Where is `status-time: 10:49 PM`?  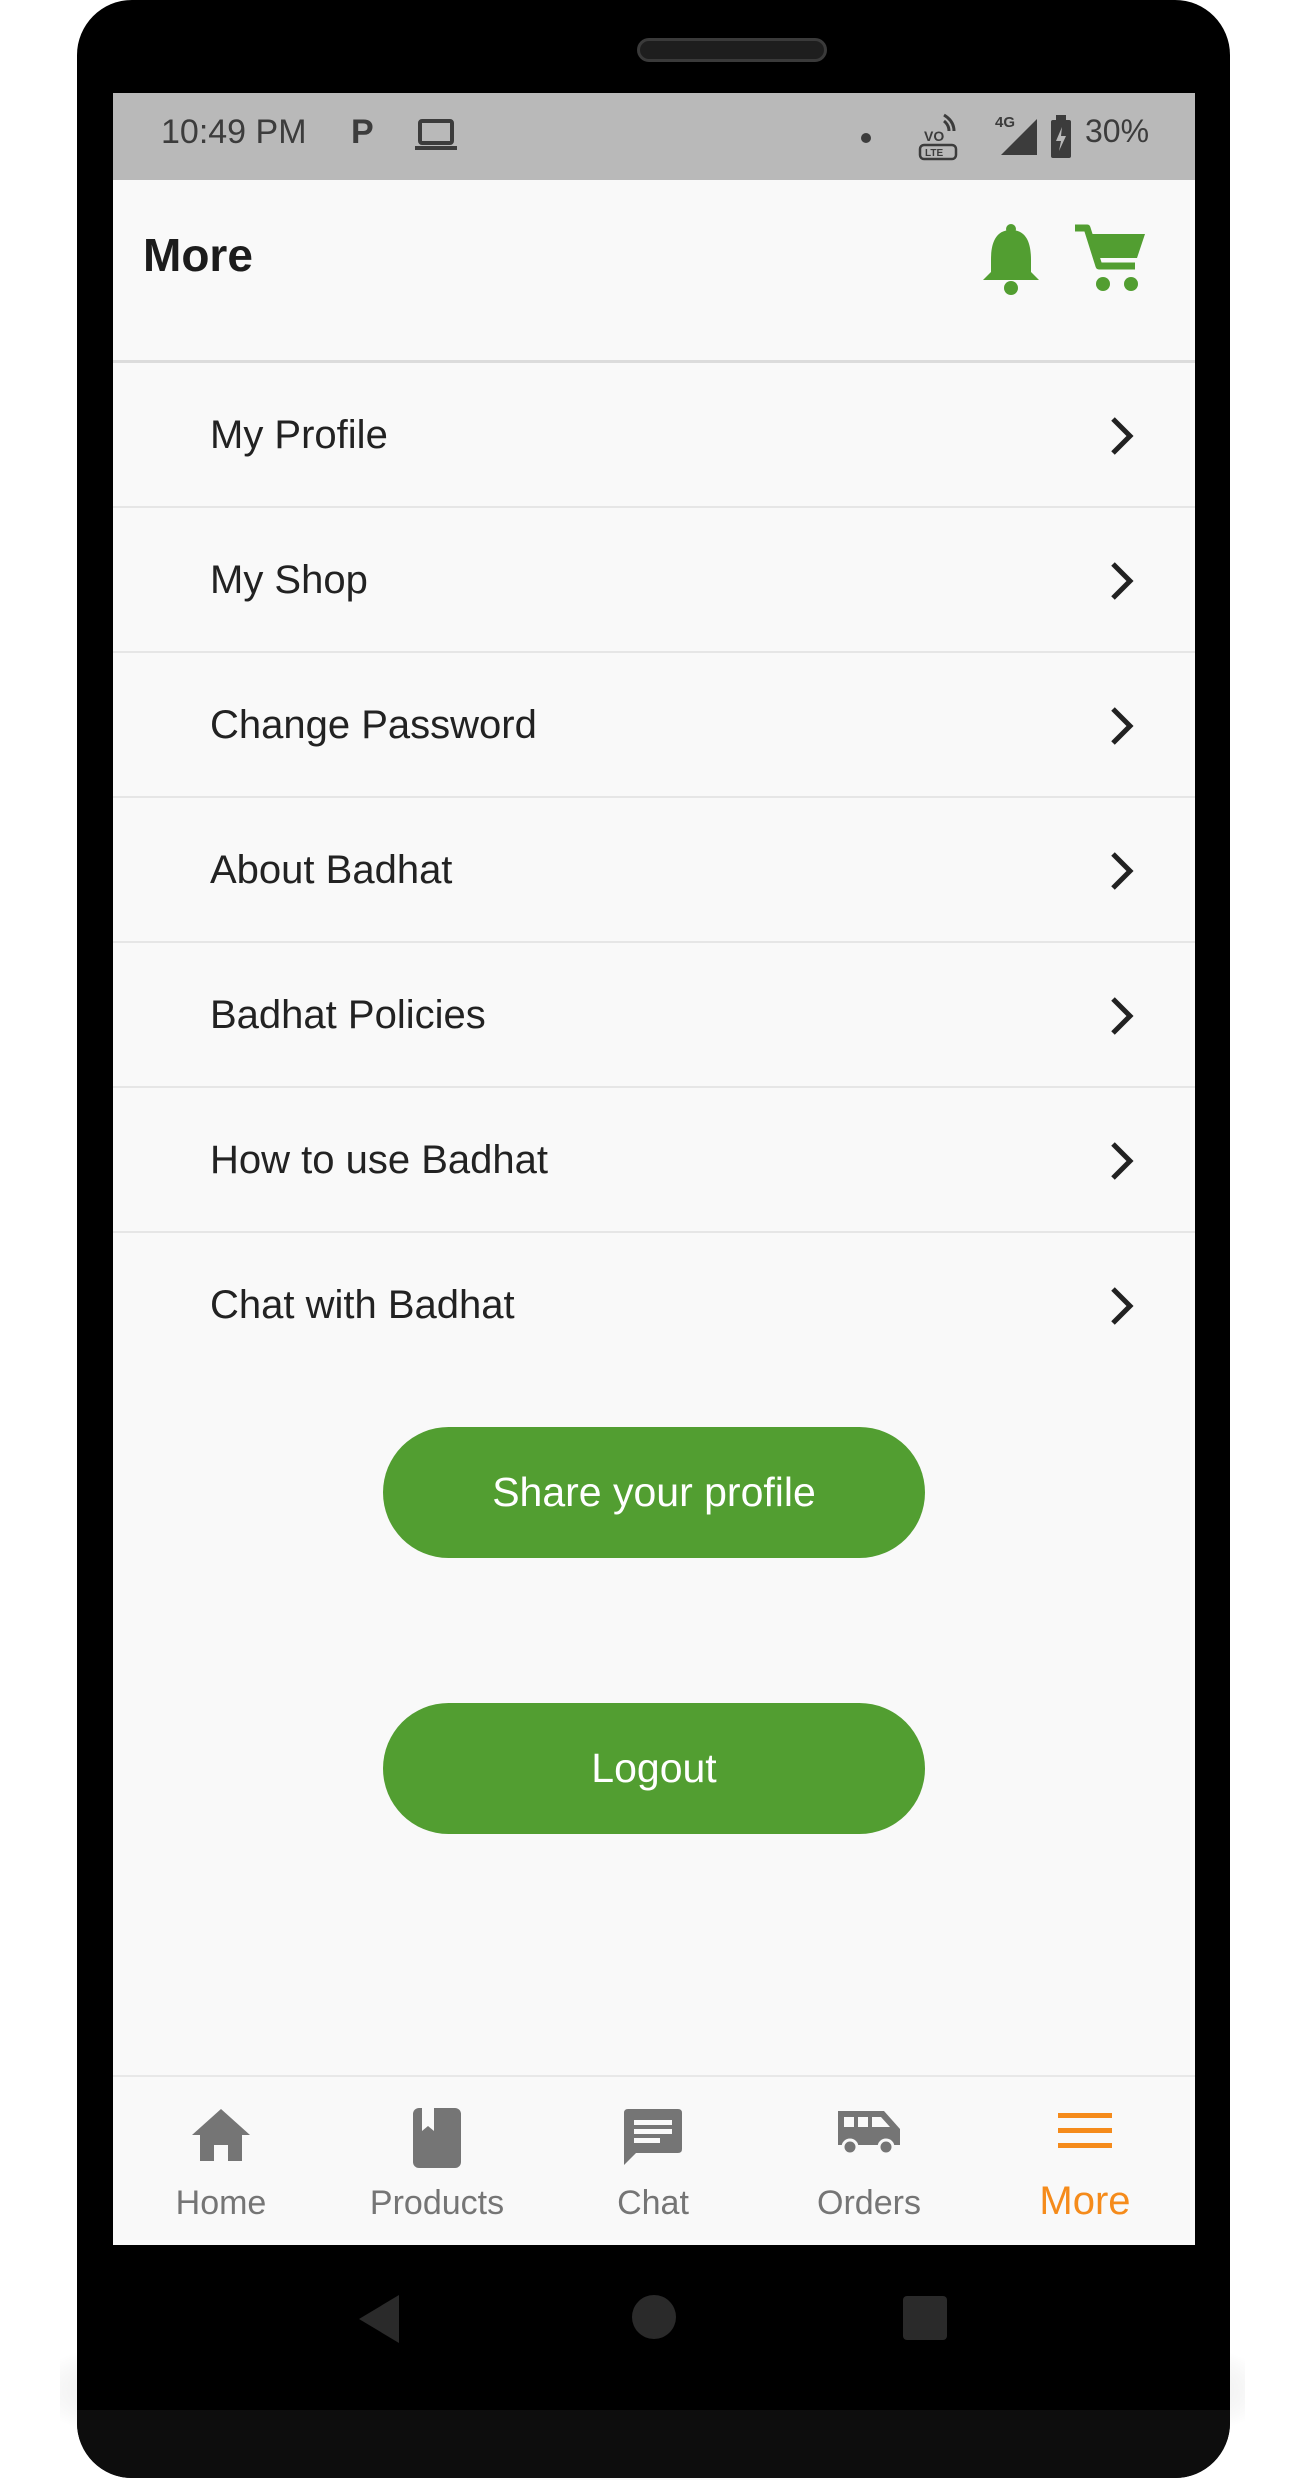
status-time: 10:49 PM is located at coordinates (234, 132).